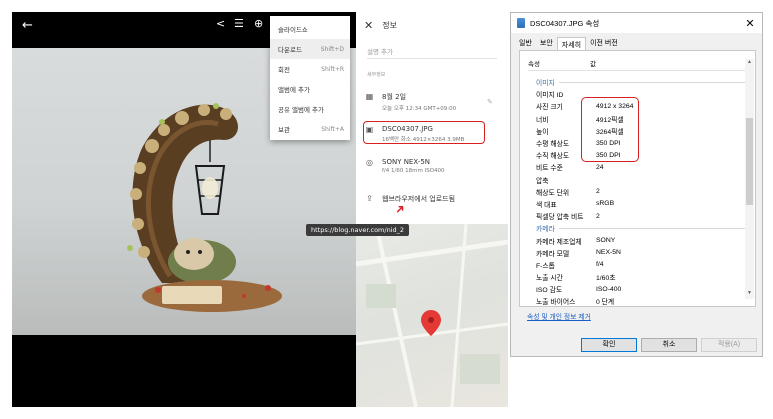 The image size is (773, 419). I want to click on table-row: 색 대표 sRGB, so click(641, 204).